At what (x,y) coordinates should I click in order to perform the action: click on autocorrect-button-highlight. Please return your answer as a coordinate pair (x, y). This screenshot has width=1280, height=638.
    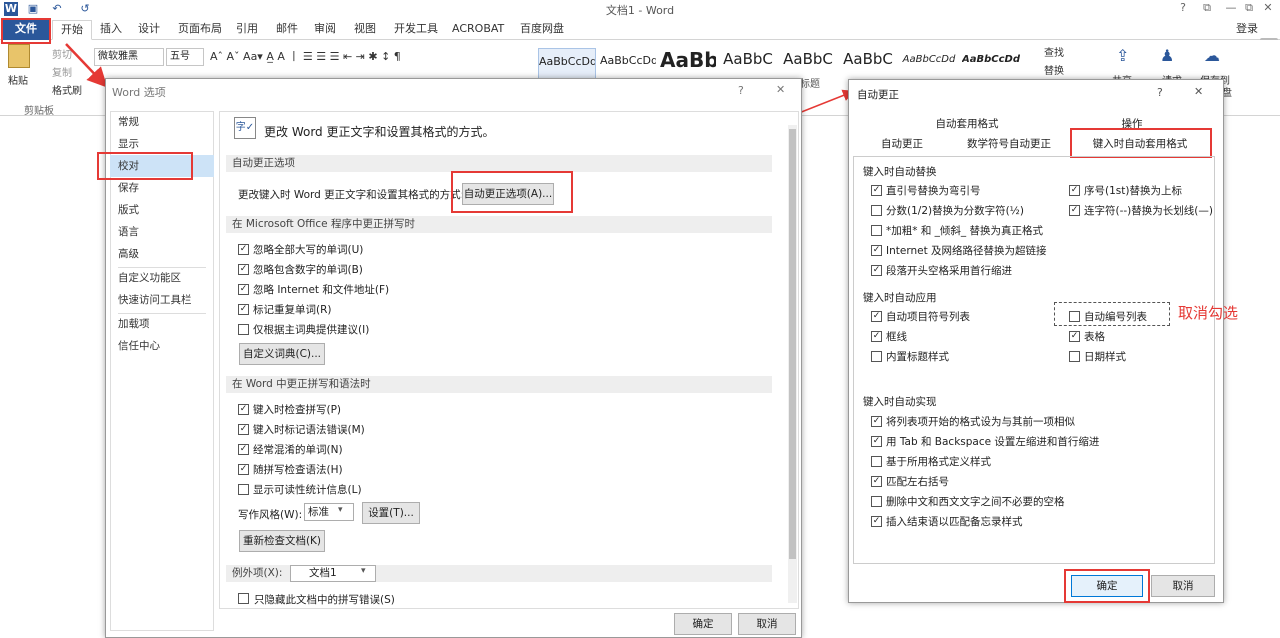
    Looking at the image, I should click on (512, 192).